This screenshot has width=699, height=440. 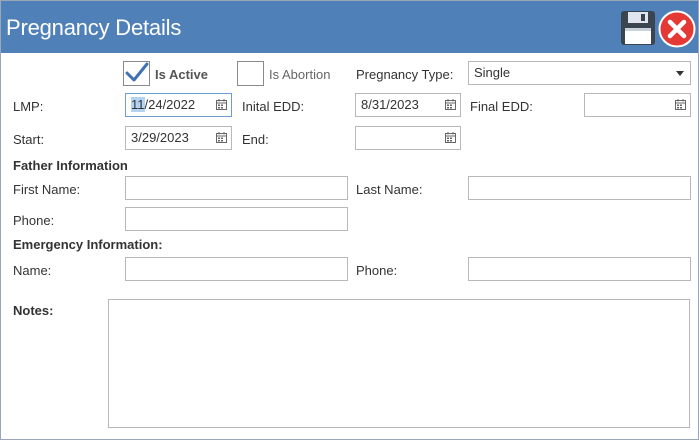 I want to click on final-edd-input, so click(x=637, y=105).